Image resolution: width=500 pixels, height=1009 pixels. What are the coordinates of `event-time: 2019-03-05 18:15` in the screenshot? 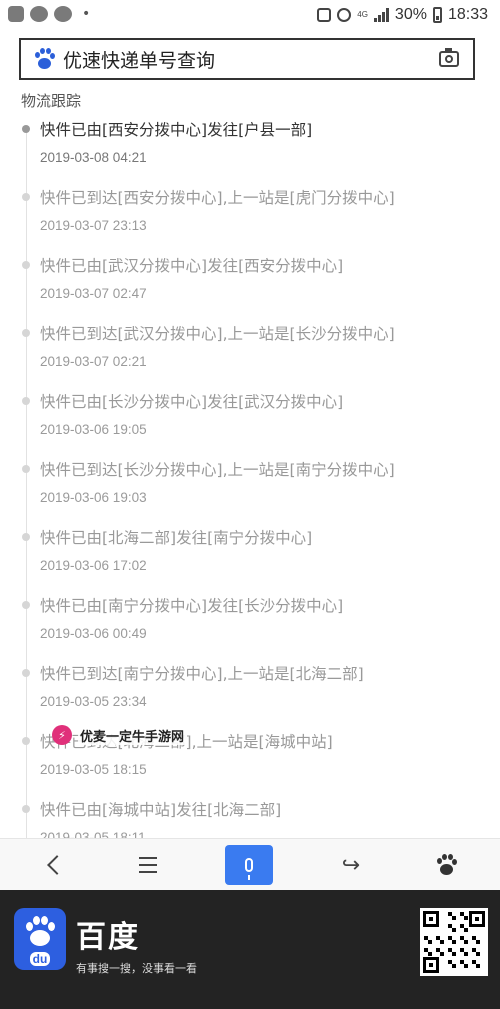 It's located at (93, 769).